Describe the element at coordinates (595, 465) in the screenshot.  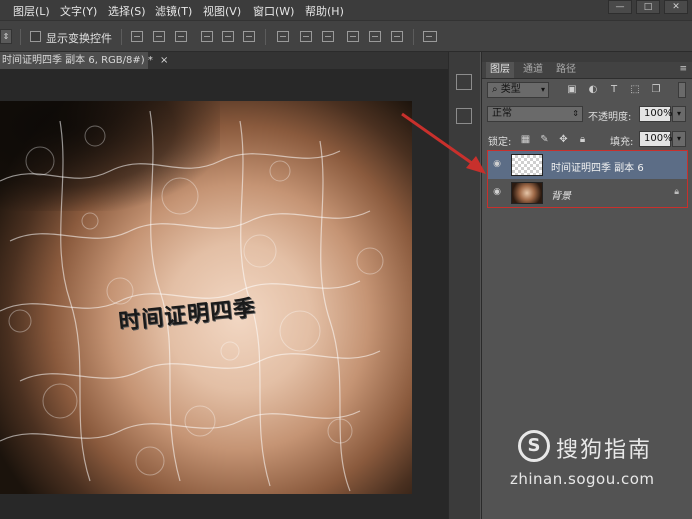
I see `watermark: S 搜狗指南 zhinan.sogou.com` at that location.